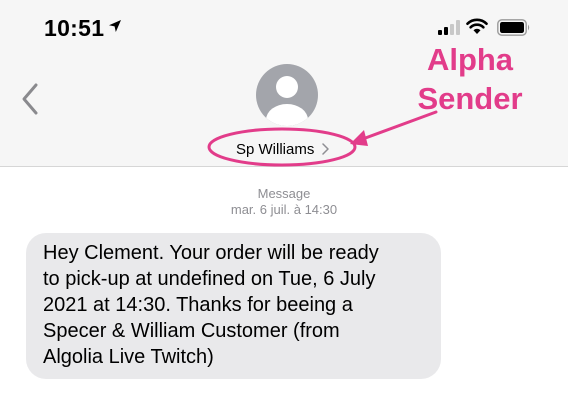  Describe the element at coordinates (198, 305) in the screenshot. I see `message-line: 2021 at 14:30. Thanks for beeing a` at that location.